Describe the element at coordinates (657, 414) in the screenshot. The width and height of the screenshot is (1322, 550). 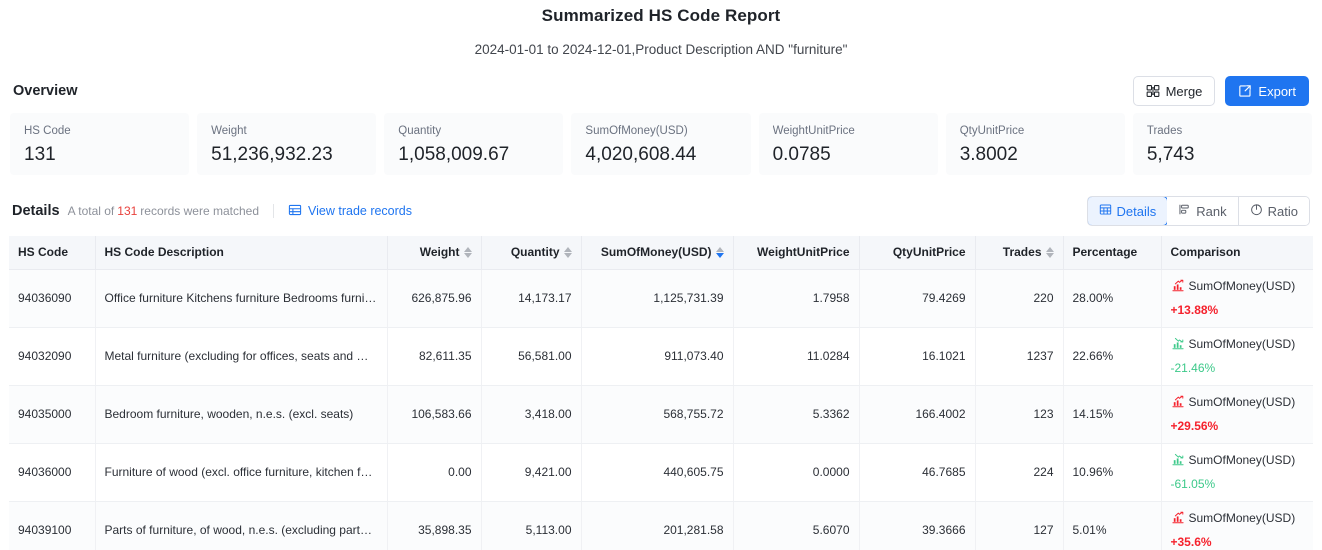
I see `cell-sum_of_money: 568,755.72` at that location.